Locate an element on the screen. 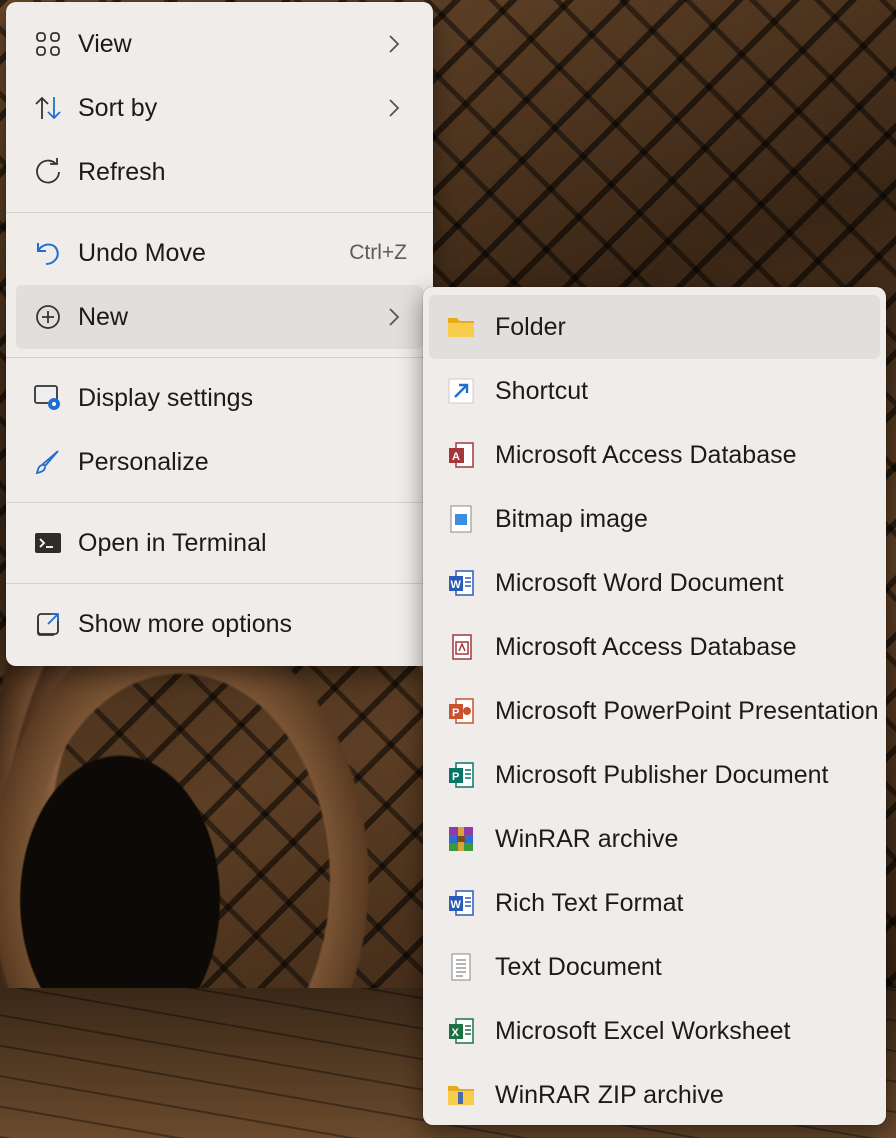 The image size is (896, 1138). menu-item-open-in-terminal: Open in Terminal is located at coordinates (219, 543).